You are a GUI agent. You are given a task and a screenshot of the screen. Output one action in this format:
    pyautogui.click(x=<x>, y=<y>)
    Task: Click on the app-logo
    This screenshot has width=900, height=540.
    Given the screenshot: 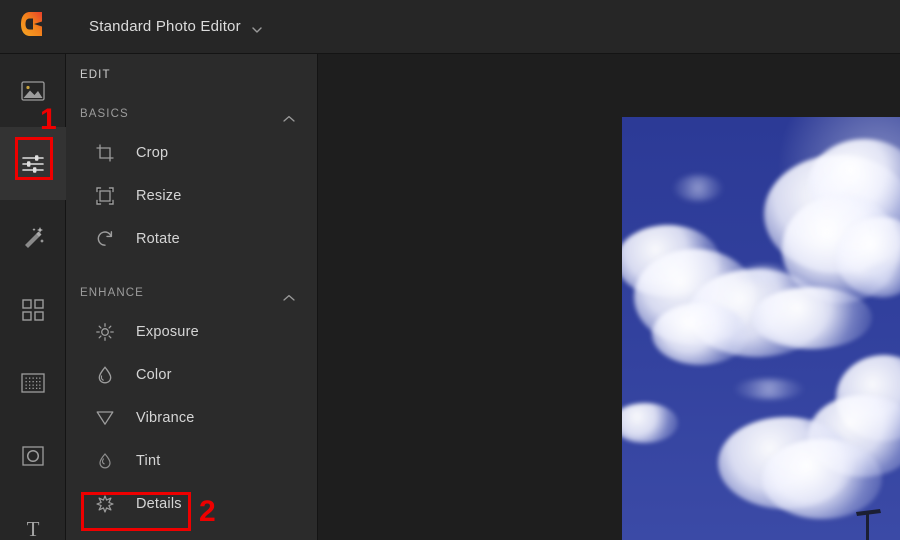 What is the action you would take?
    pyautogui.click(x=33, y=27)
    